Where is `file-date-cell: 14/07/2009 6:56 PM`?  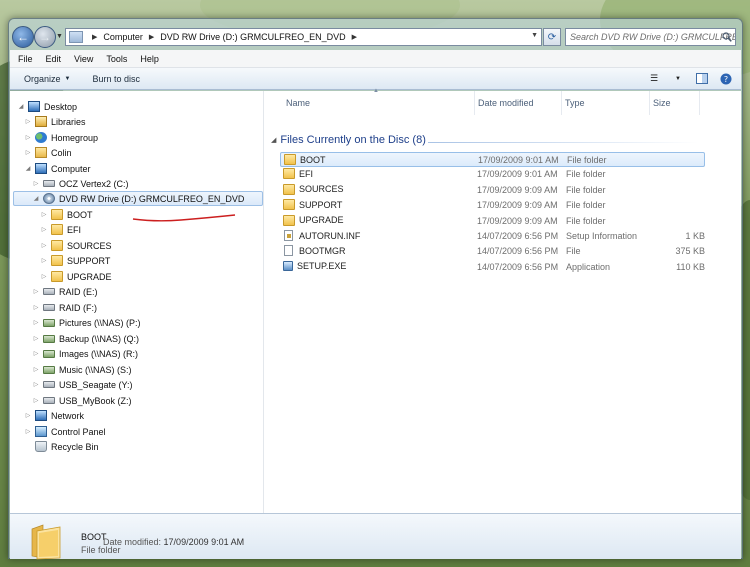
file-date-cell: 14/07/2009 6:56 PM is located at coordinates (518, 266).